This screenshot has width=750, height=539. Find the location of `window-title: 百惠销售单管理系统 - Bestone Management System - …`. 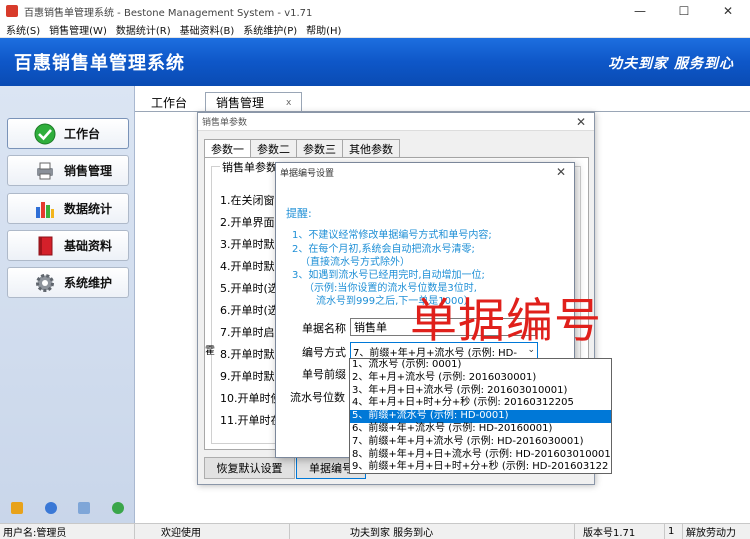

window-title: 百惠销售单管理系统 - Bestone Management System - … is located at coordinates (168, 13).